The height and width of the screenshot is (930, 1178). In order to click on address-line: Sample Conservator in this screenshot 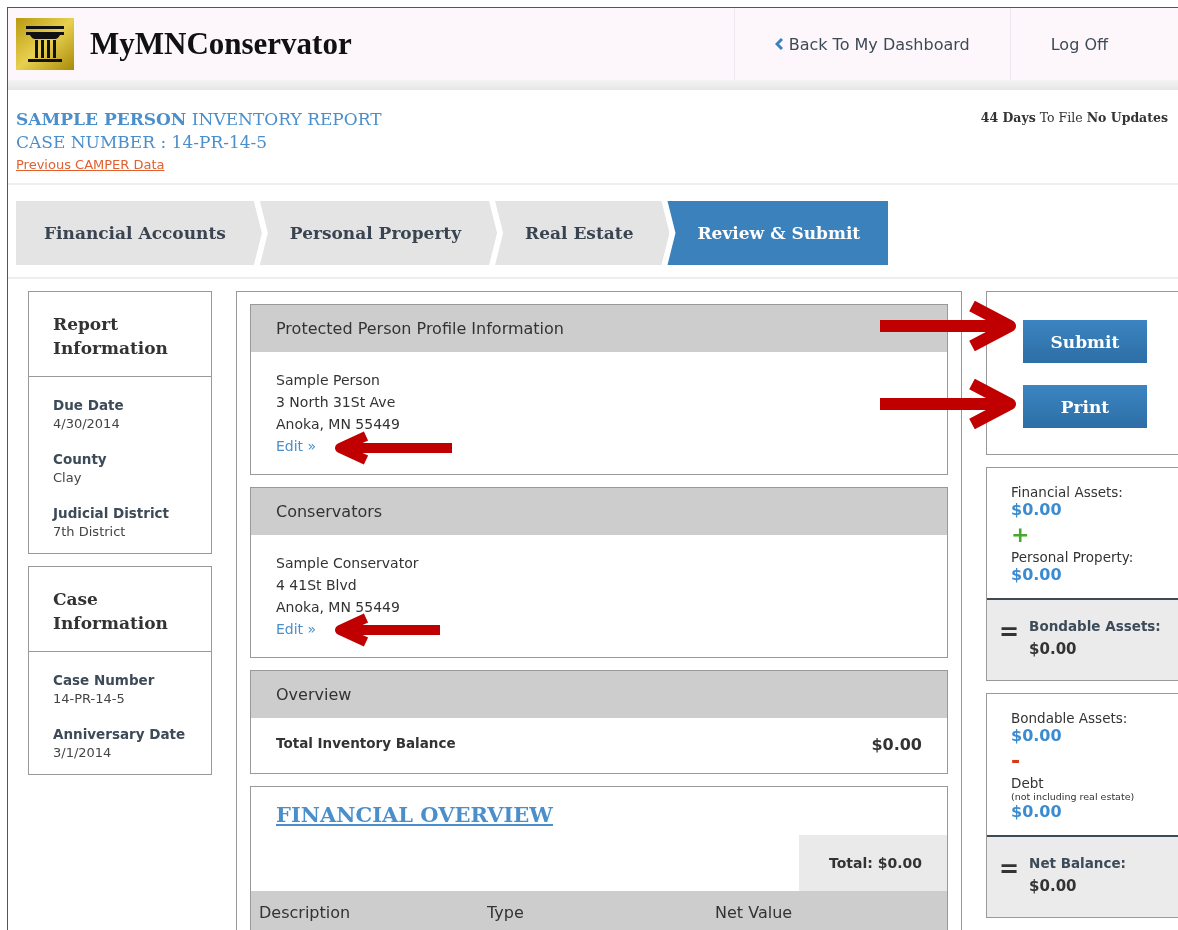, I will do `click(348, 563)`.